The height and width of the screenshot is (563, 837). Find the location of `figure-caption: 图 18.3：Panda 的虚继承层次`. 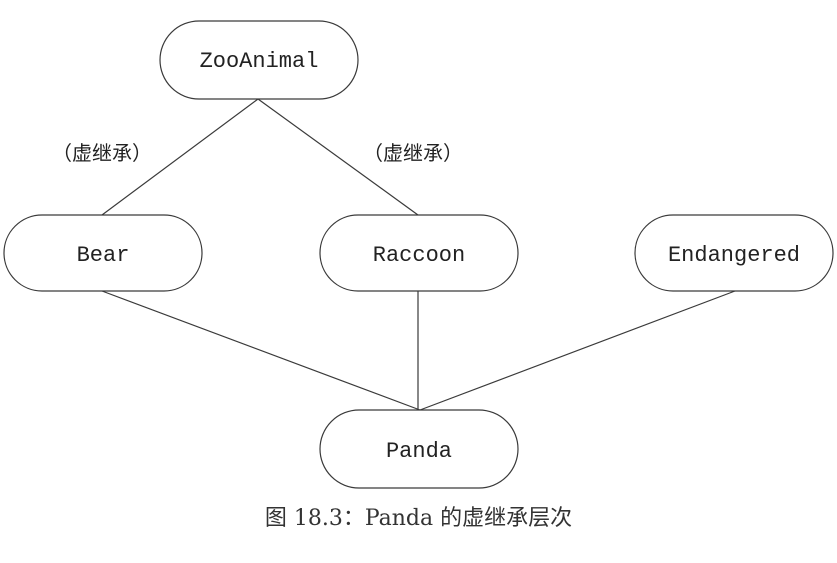

figure-caption: 图 18.3：Panda 的虚继承层次 is located at coordinates (418, 518).